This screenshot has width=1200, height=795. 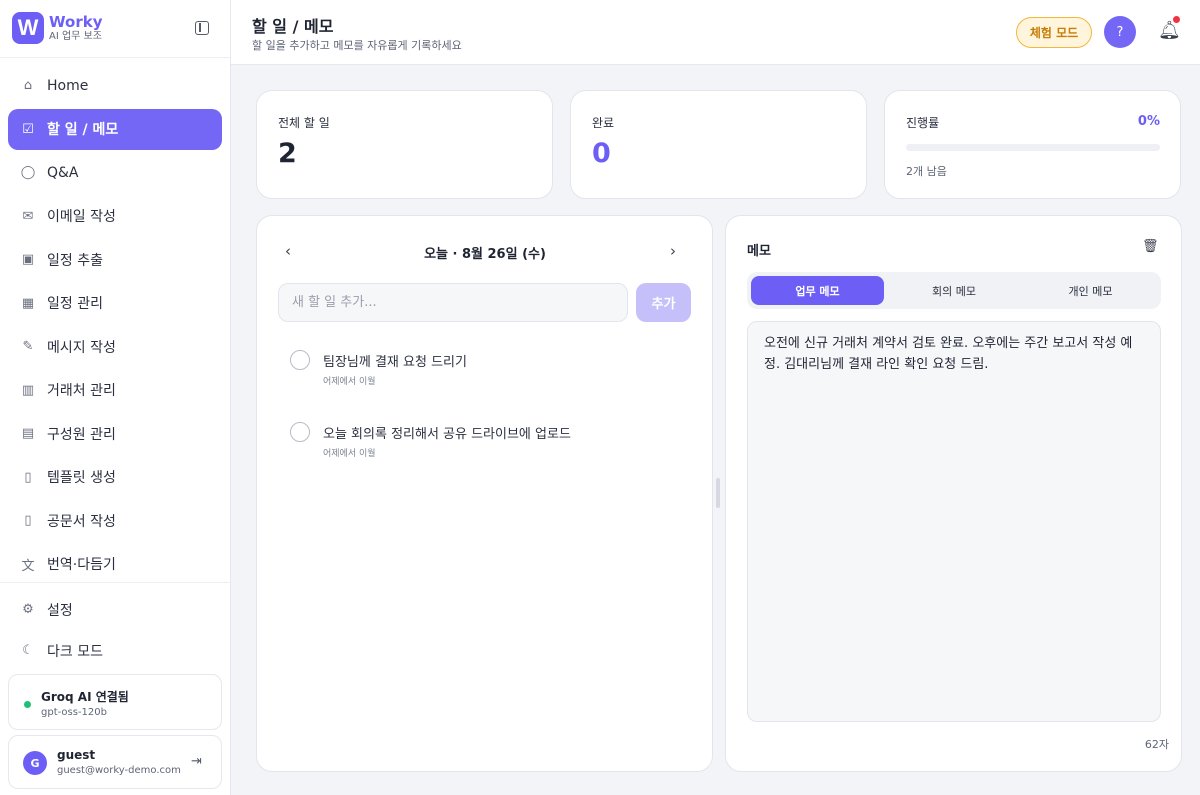 What do you see at coordinates (115, 259) in the screenshot?
I see `sidebar-item-5: ▣ 일정 추출` at bounding box center [115, 259].